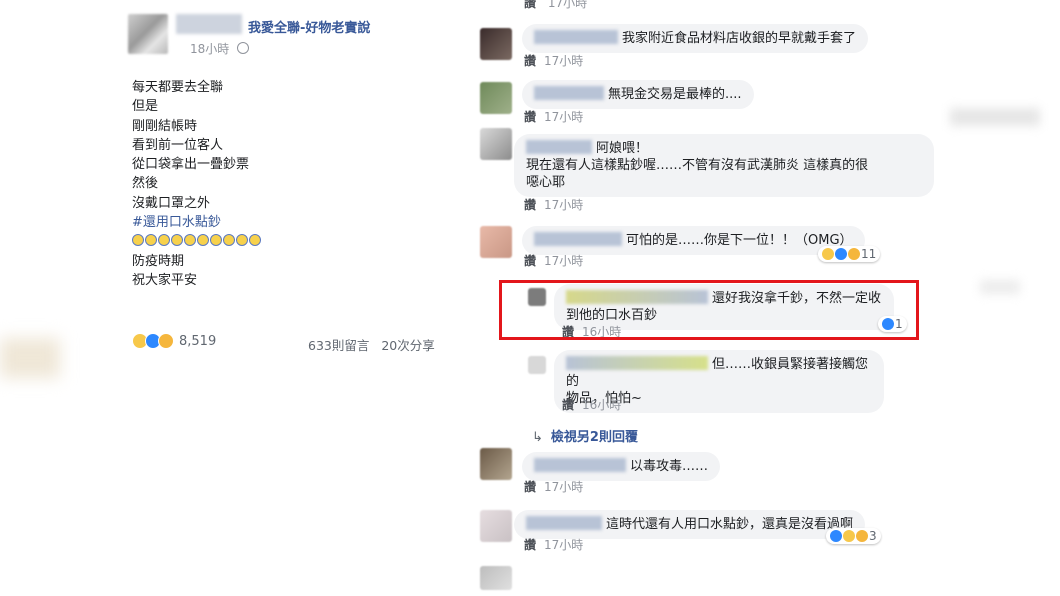 This screenshot has height=596, width=1060. What do you see at coordinates (869, 254) in the screenshot?
I see `comment-reaction-count: 11` at bounding box center [869, 254].